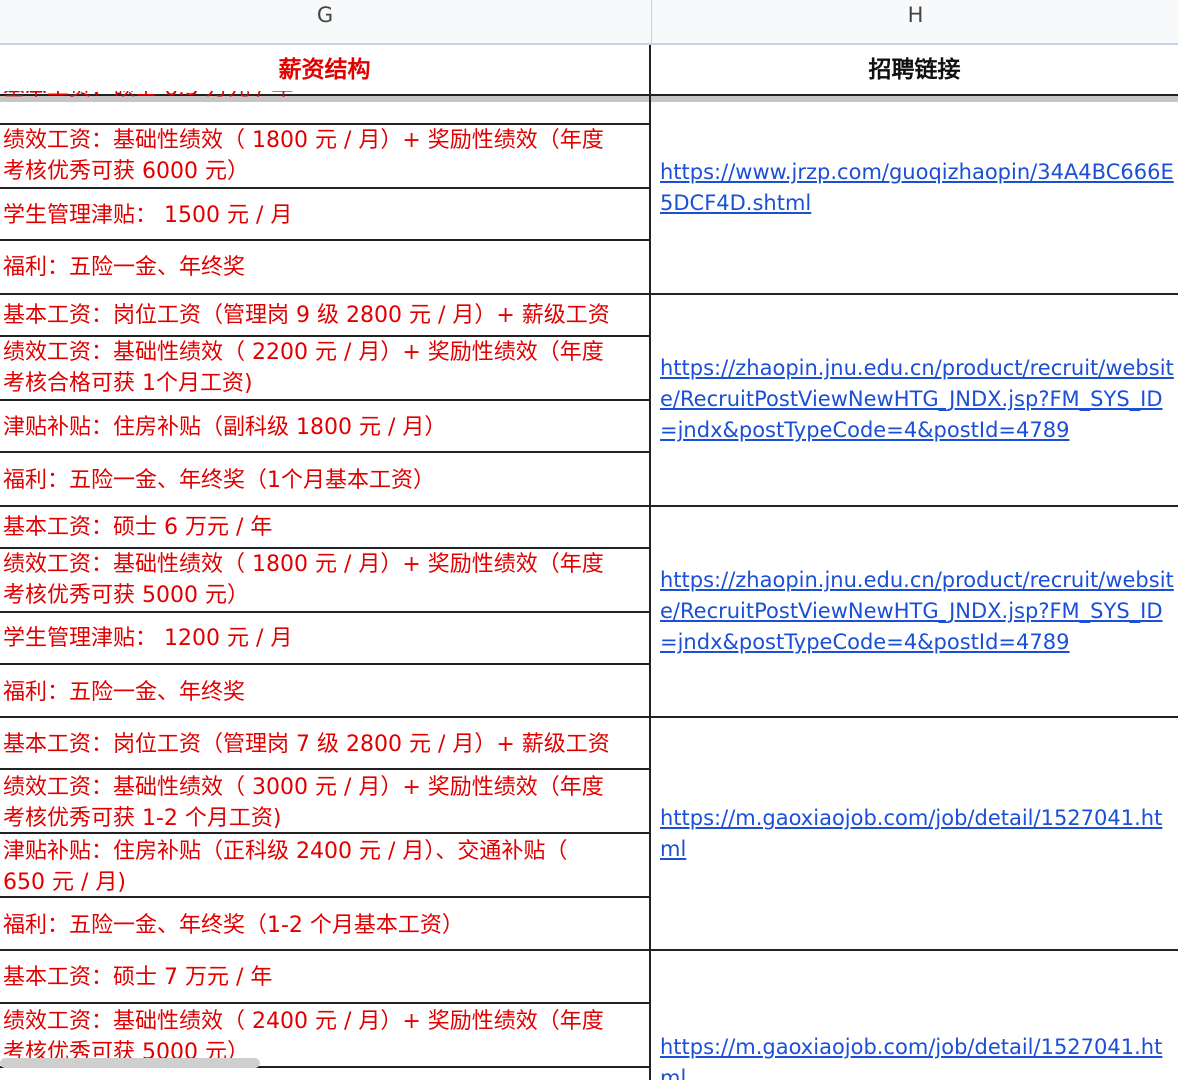 The height and width of the screenshot is (1080, 1178). Describe the element at coordinates (914, 70) in the screenshot. I see `header-recruitment-link: 招聘链接` at that location.